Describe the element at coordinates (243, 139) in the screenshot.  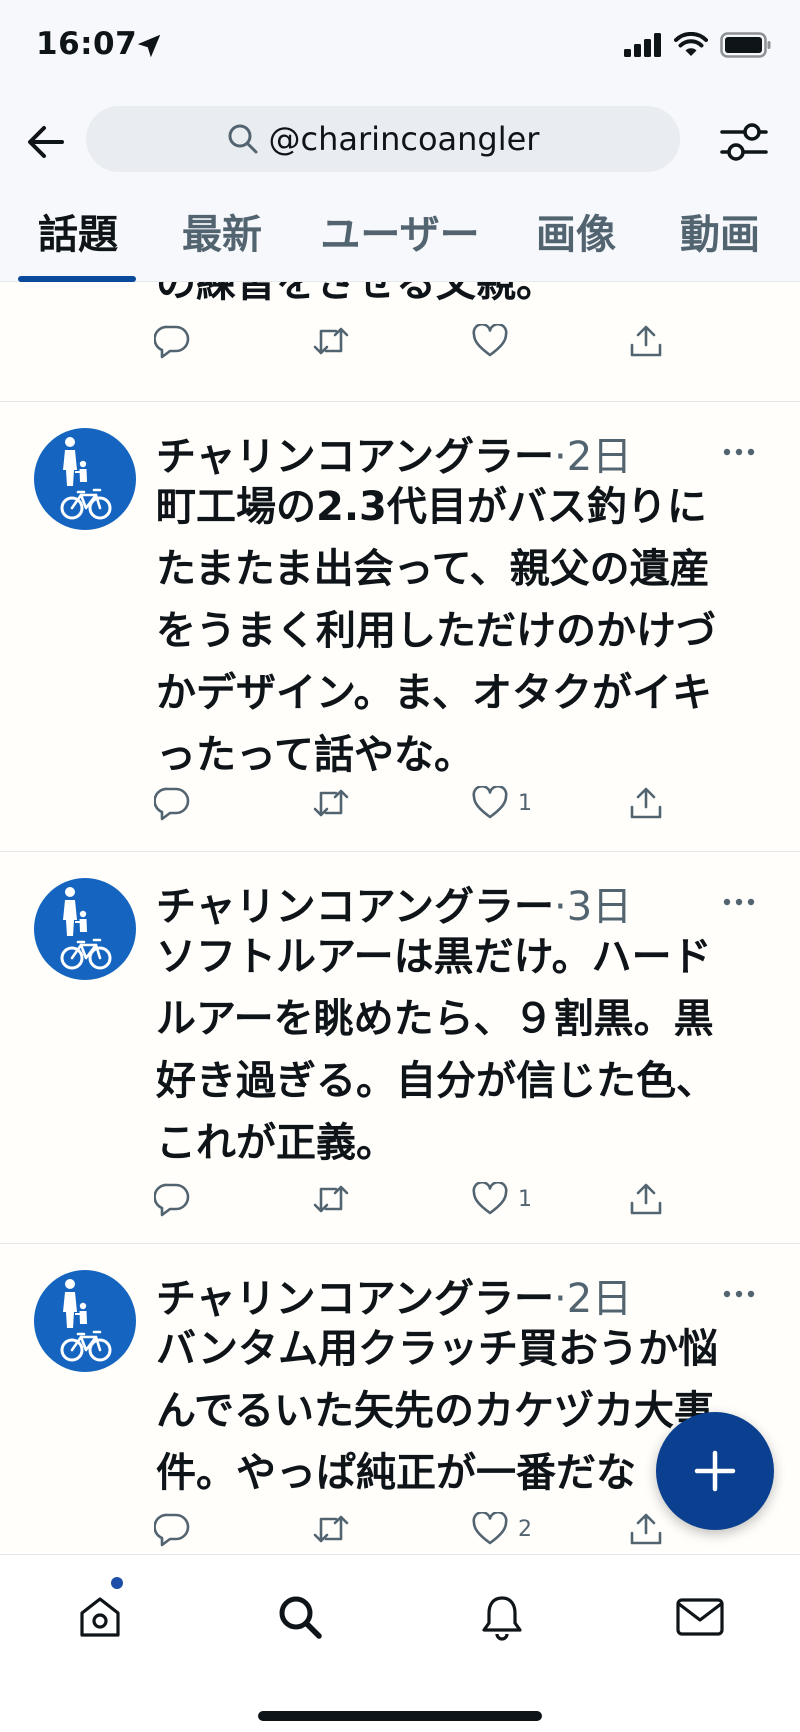
I see `search-icon` at that location.